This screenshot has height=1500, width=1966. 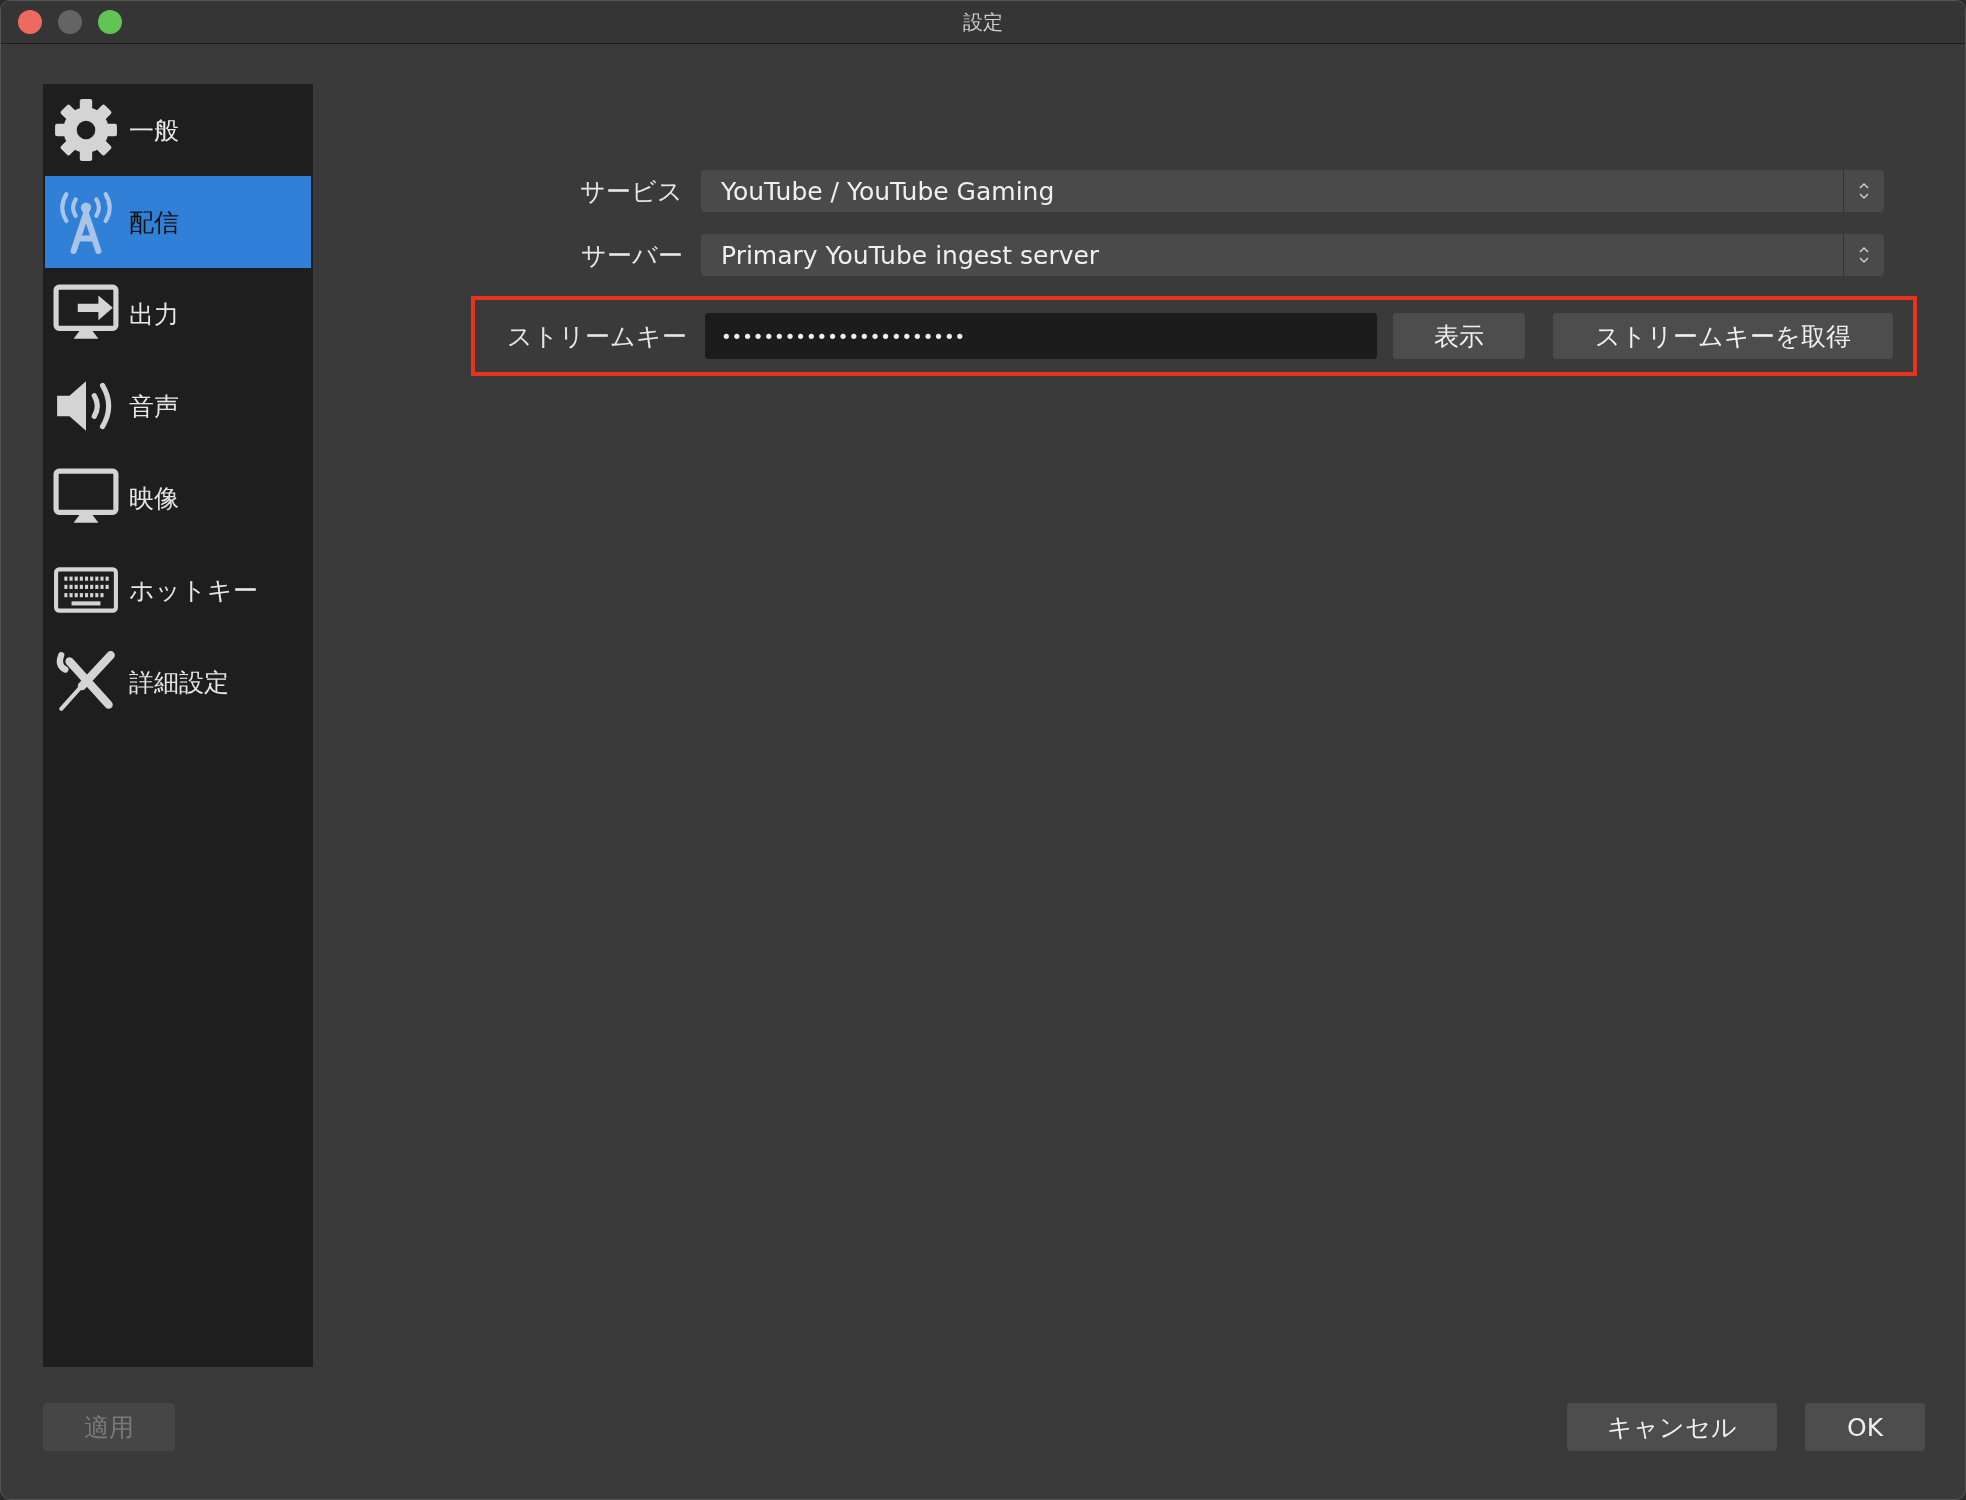 What do you see at coordinates (86, 130) in the screenshot?
I see `gear-icon` at bounding box center [86, 130].